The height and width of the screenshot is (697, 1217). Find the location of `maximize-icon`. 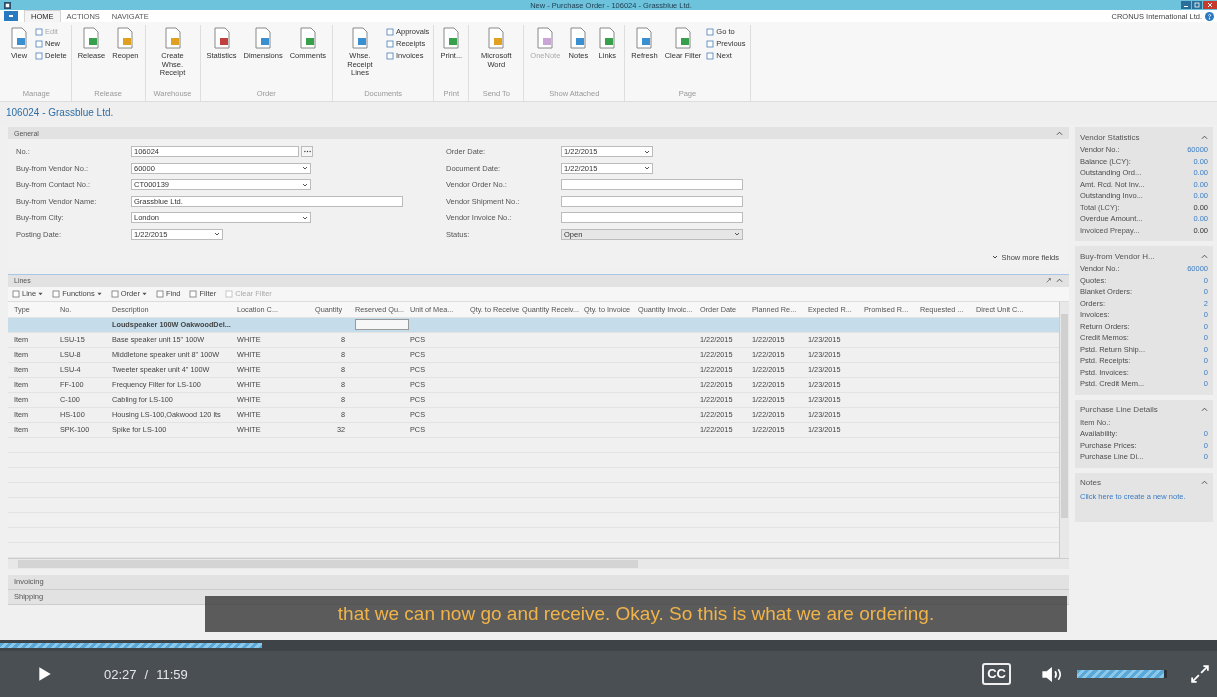

maximize-icon is located at coordinates (1197, 5).